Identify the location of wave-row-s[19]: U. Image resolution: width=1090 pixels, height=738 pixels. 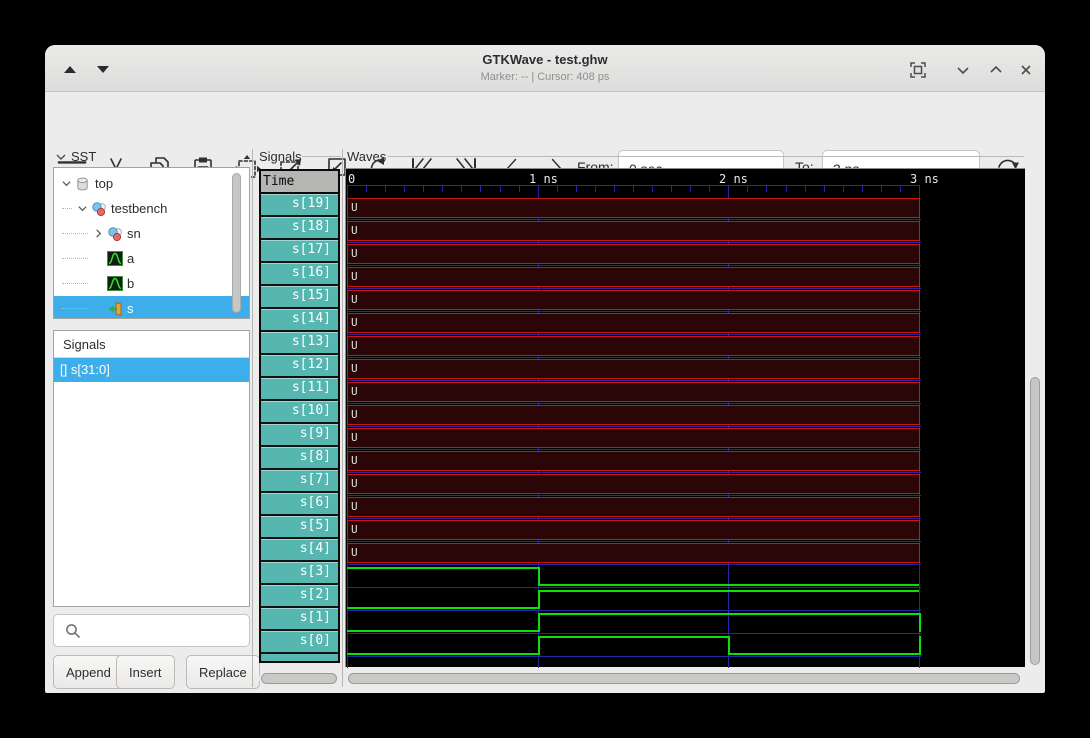
(633, 208).